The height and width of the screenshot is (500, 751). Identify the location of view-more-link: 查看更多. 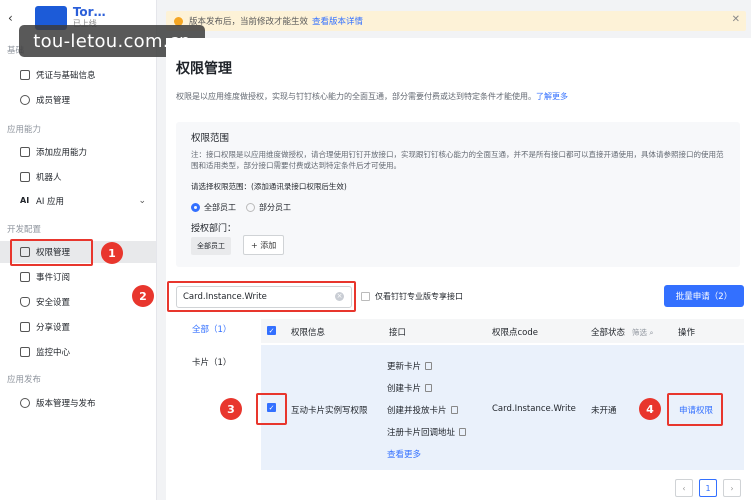
(404, 454).